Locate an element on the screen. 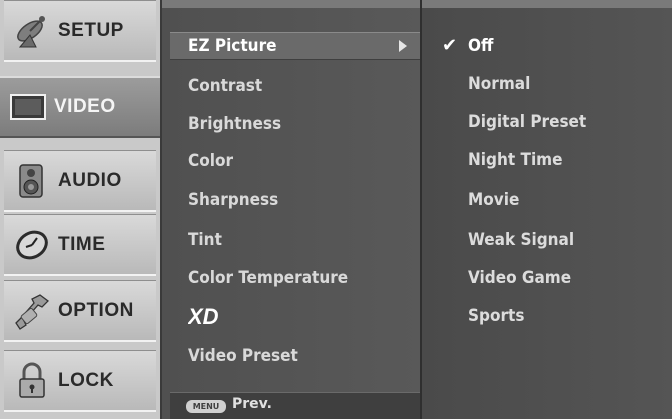 The width and height of the screenshot is (672, 419). category-audio: AUDIO is located at coordinates (80, 181).